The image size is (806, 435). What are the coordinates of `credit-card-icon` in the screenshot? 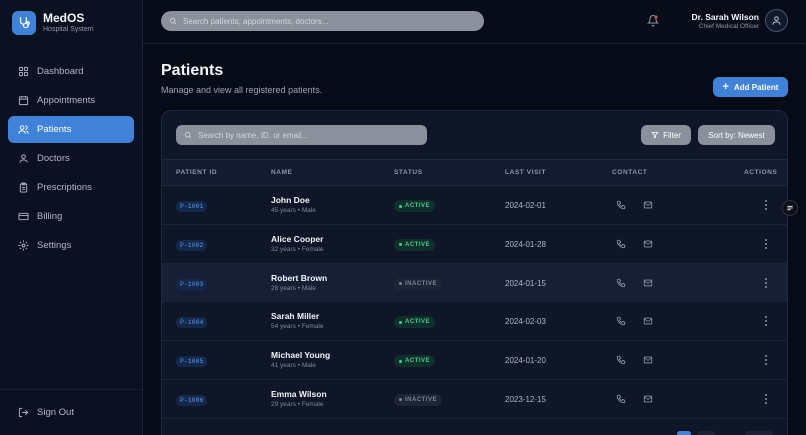 It's located at (23, 216).